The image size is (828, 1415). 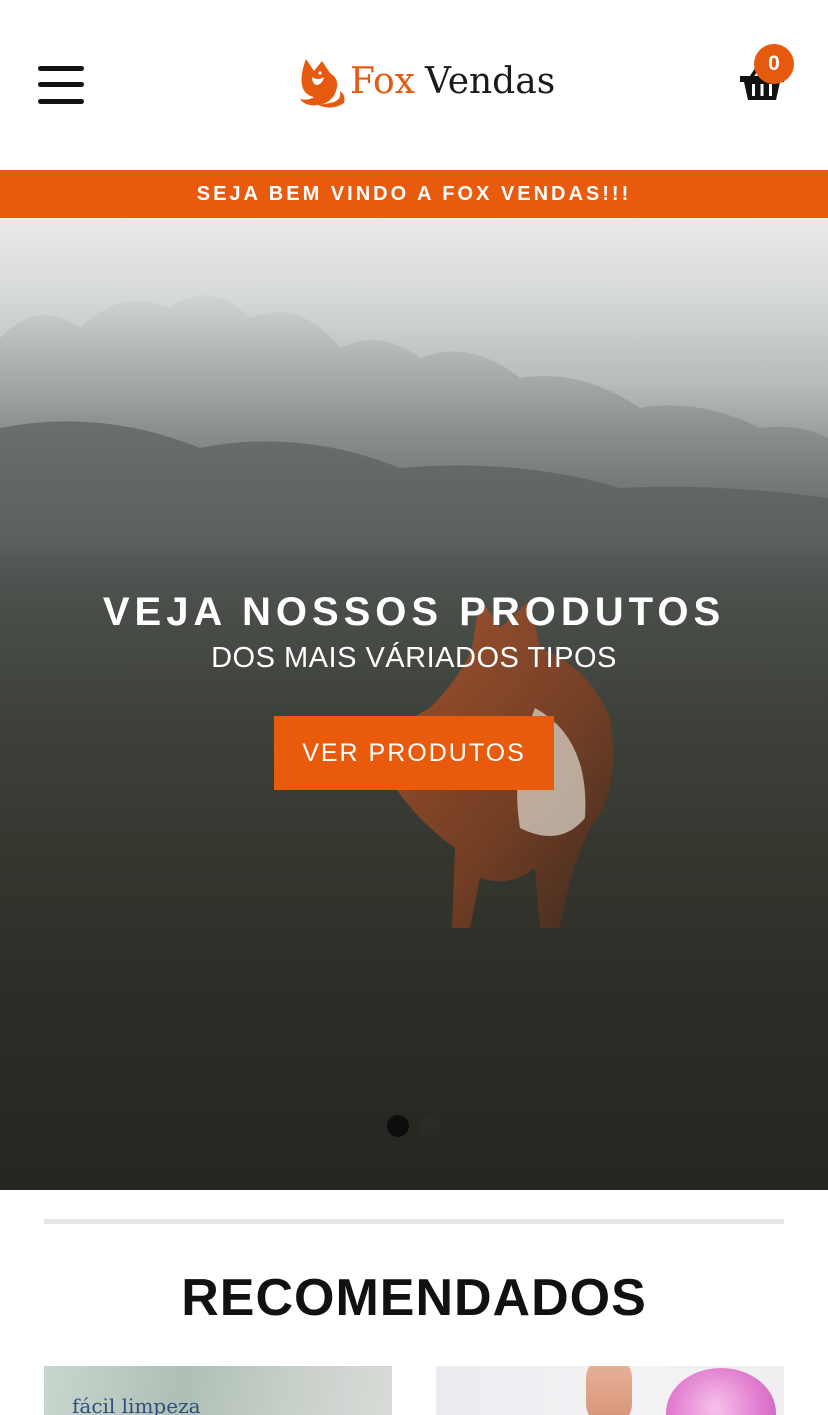 I want to click on brand-name-fox: Fox, so click(x=382, y=81).